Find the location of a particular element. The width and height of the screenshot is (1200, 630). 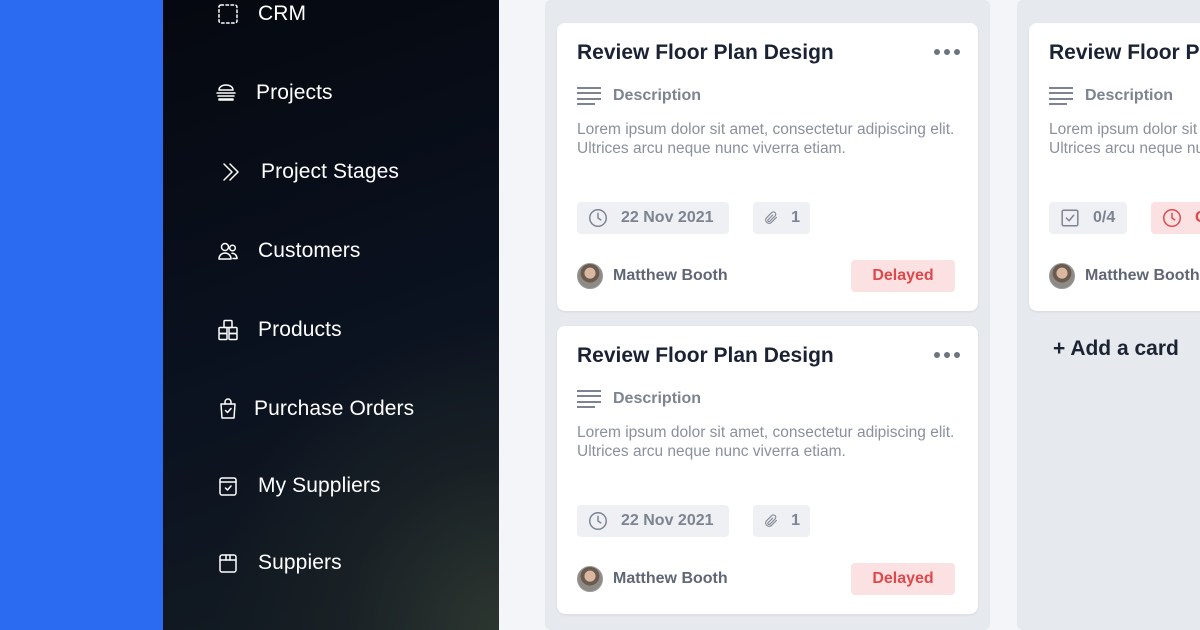

sidebar-item-suppiers: Suppiers is located at coordinates (278, 563).